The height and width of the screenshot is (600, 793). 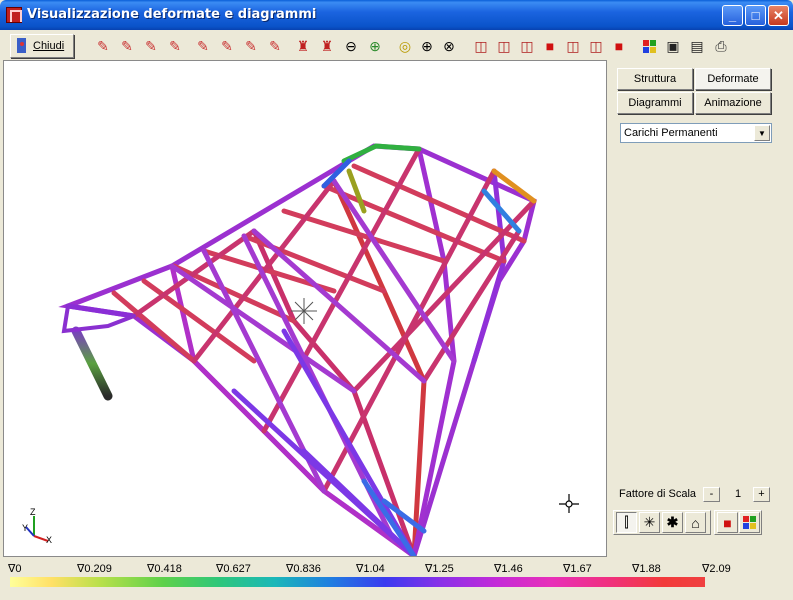 I want to click on save-pdf-button: ▤, so click(x=697, y=46).